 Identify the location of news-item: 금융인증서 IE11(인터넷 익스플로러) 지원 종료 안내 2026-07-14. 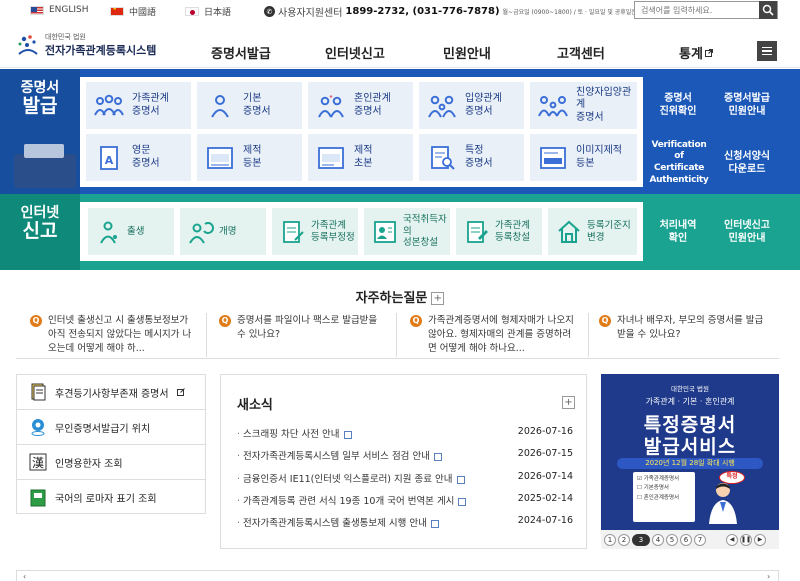
(405, 478).